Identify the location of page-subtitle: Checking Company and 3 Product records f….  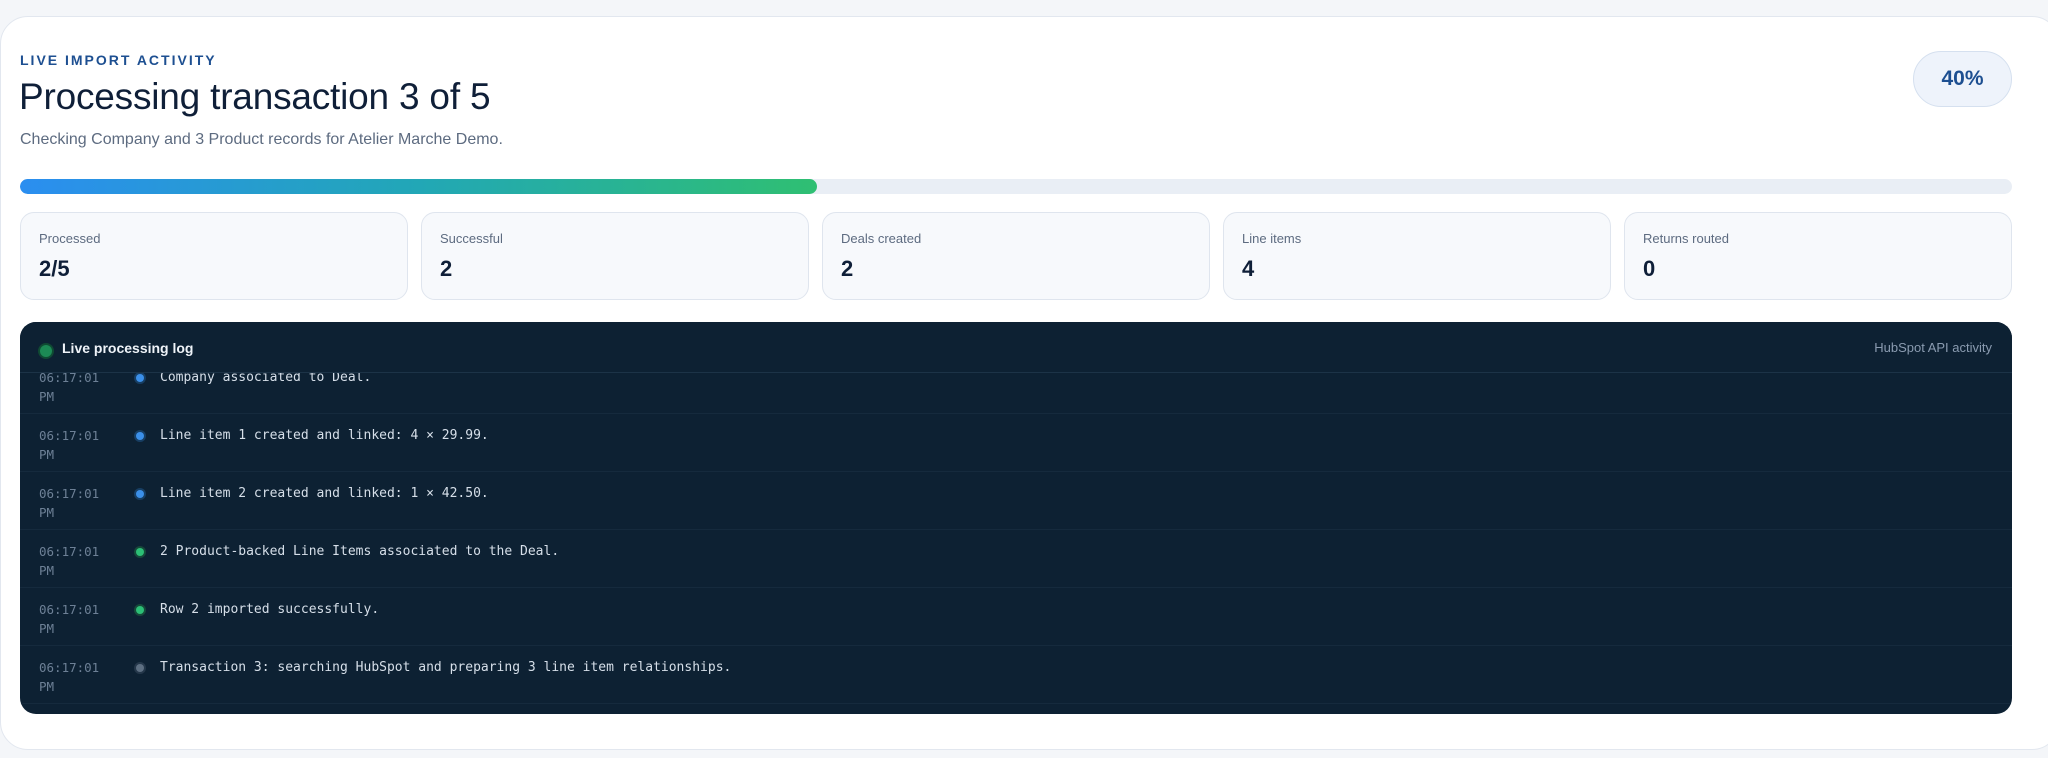
(261, 139).